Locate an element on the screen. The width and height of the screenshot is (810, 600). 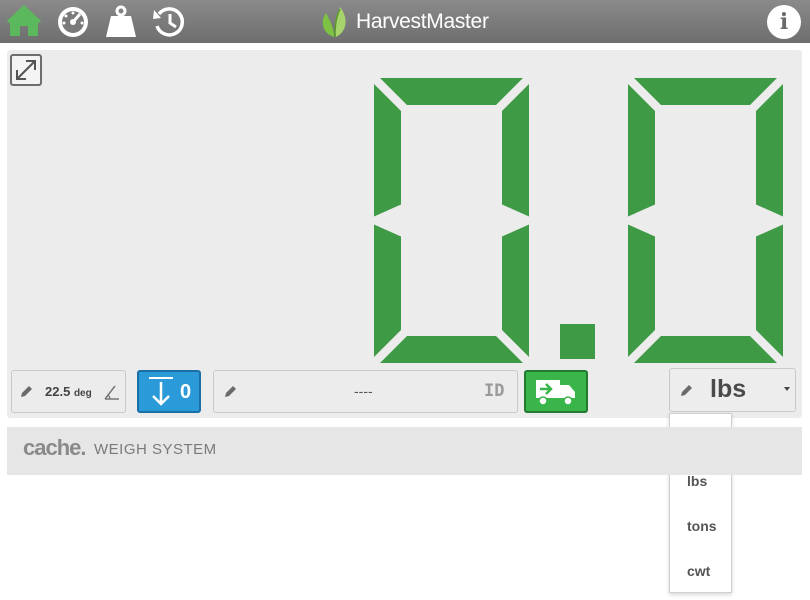
tare-icon: 0 is located at coordinates (170, 391).